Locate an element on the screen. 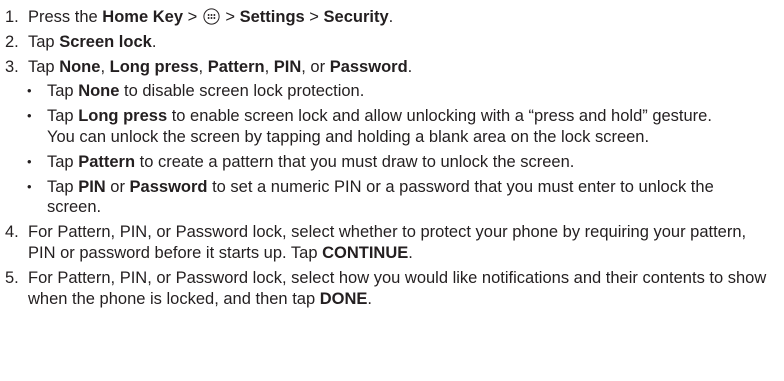 The width and height of the screenshot is (784, 381). step-number: 3. is located at coordinates (12, 66).